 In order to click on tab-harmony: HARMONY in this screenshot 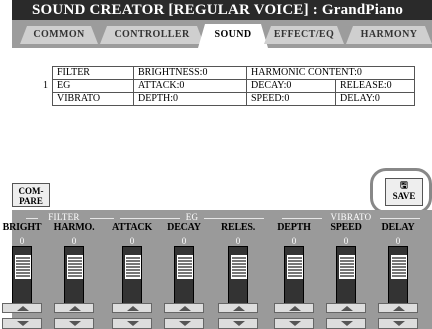, I will do `click(389, 35)`.